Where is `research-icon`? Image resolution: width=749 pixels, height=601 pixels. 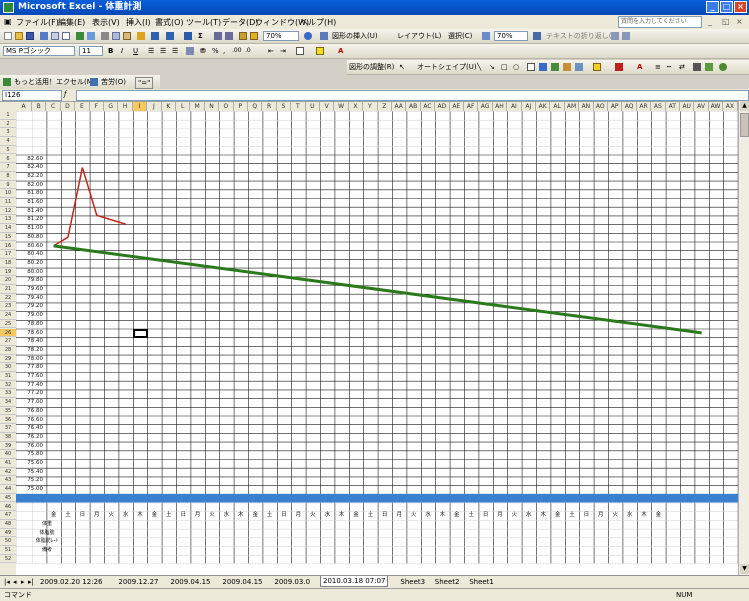
research-icon is located at coordinates (91, 36).